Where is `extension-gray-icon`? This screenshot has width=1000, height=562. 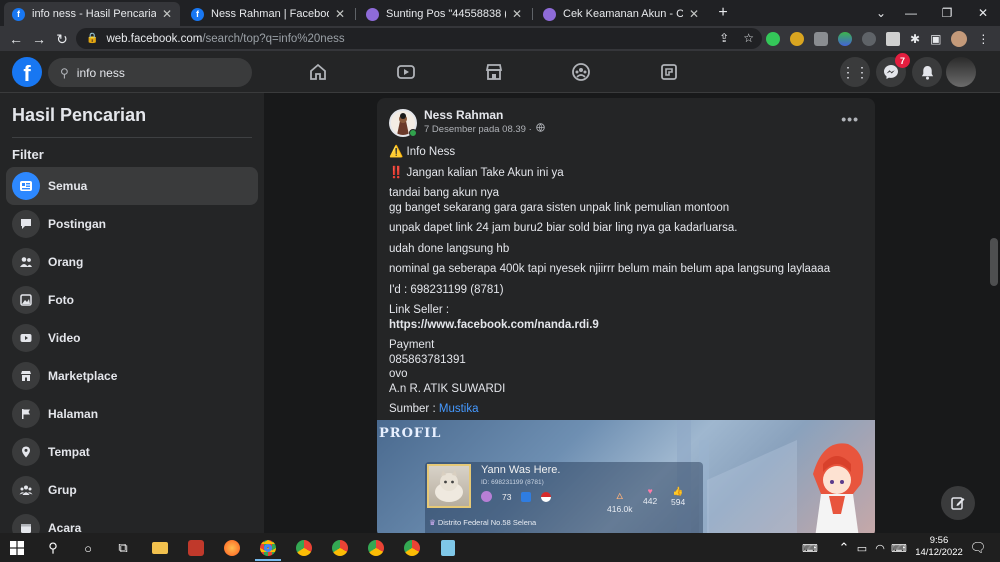 extension-gray-icon is located at coordinates (869, 39).